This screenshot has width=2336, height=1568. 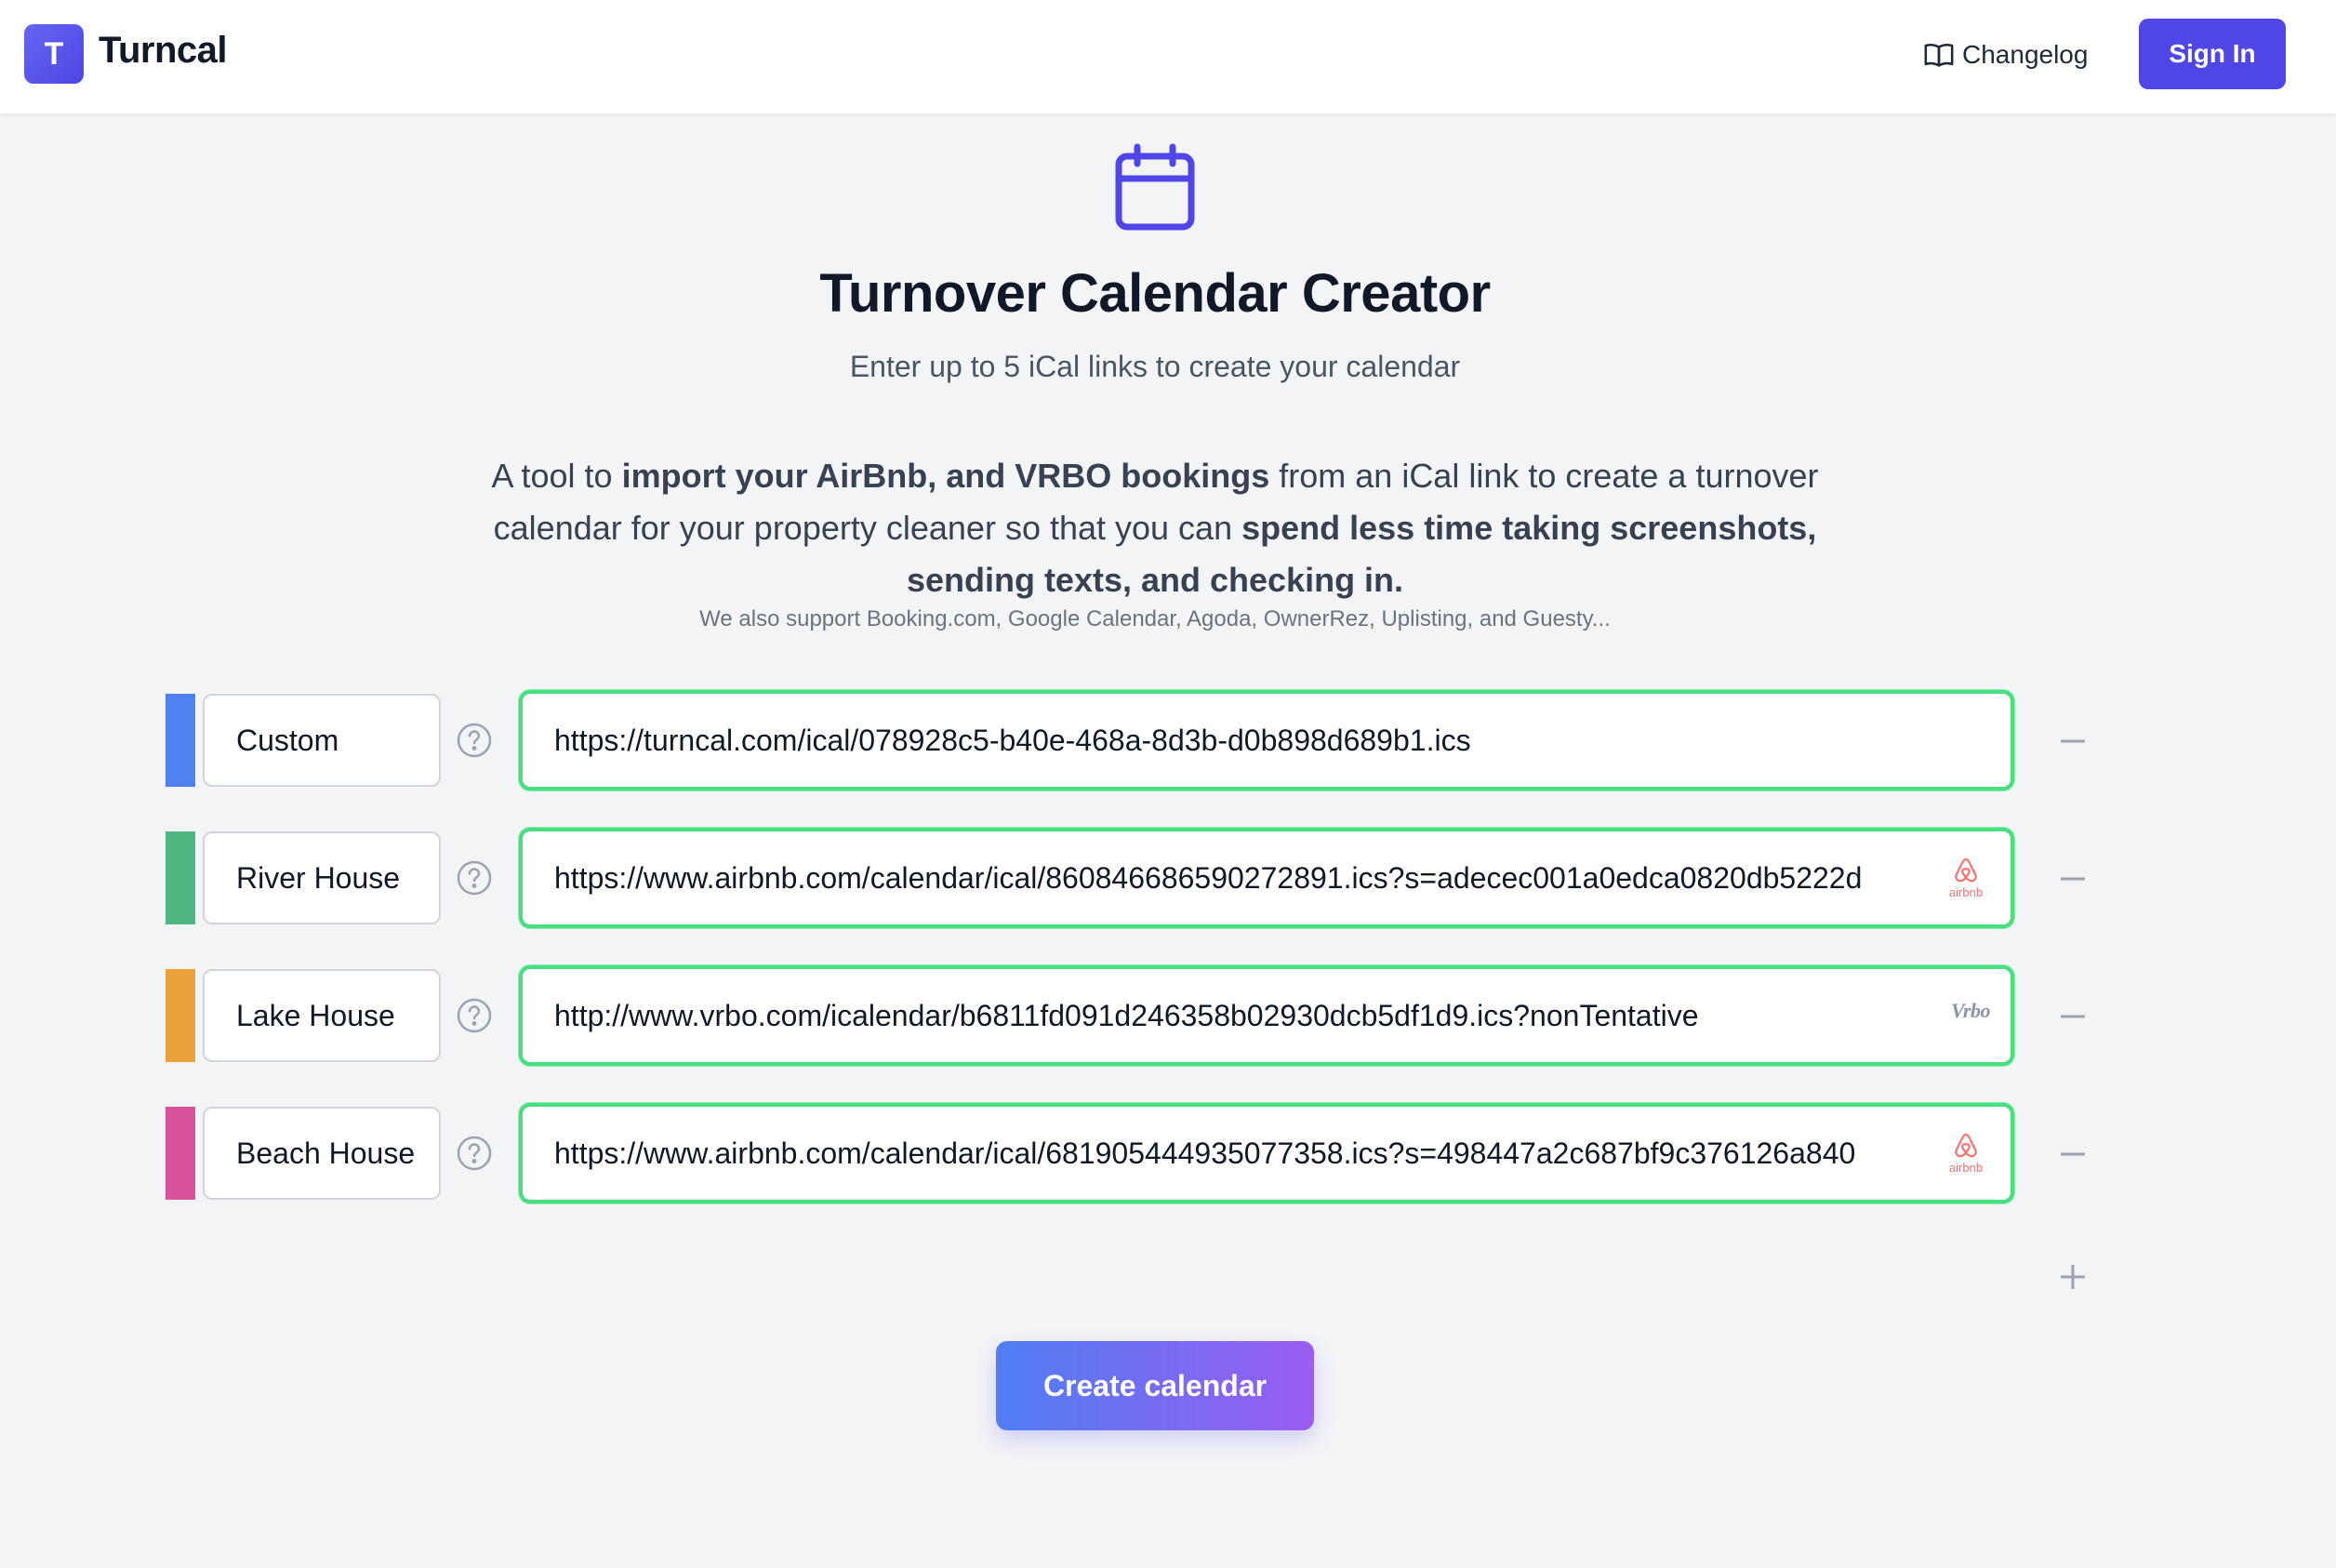 What do you see at coordinates (2073, 1277) in the screenshot?
I see `add-row-icon` at bounding box center [2073, 1277].